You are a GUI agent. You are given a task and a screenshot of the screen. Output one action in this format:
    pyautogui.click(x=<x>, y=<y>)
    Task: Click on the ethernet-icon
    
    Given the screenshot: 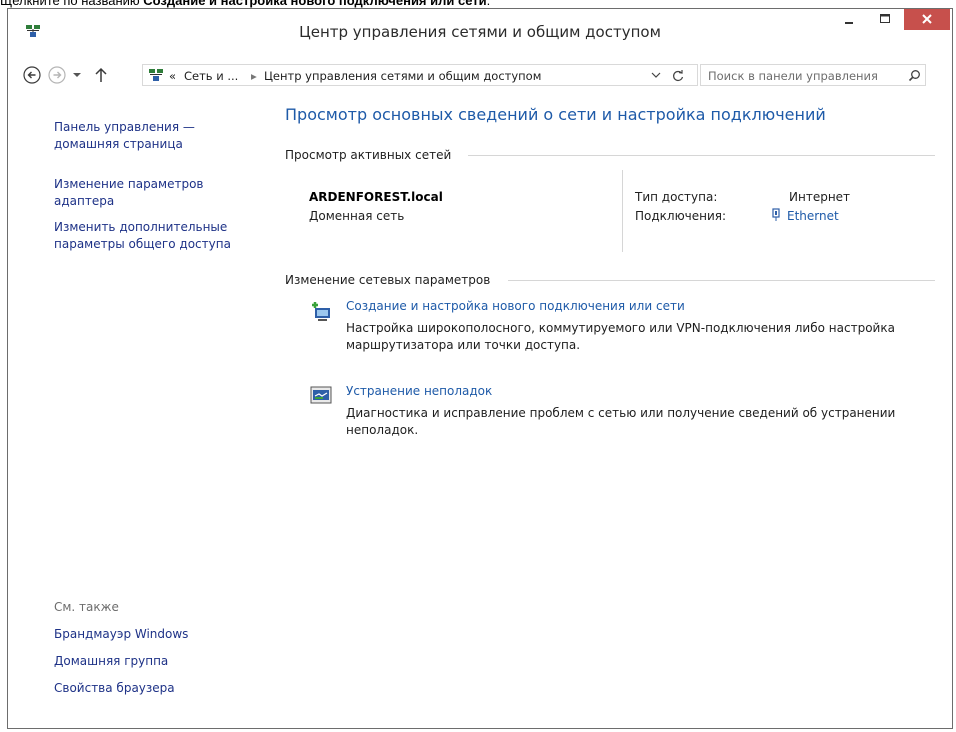 What is the action you would take?
    pyautogui.click(x=776, y=214)
    